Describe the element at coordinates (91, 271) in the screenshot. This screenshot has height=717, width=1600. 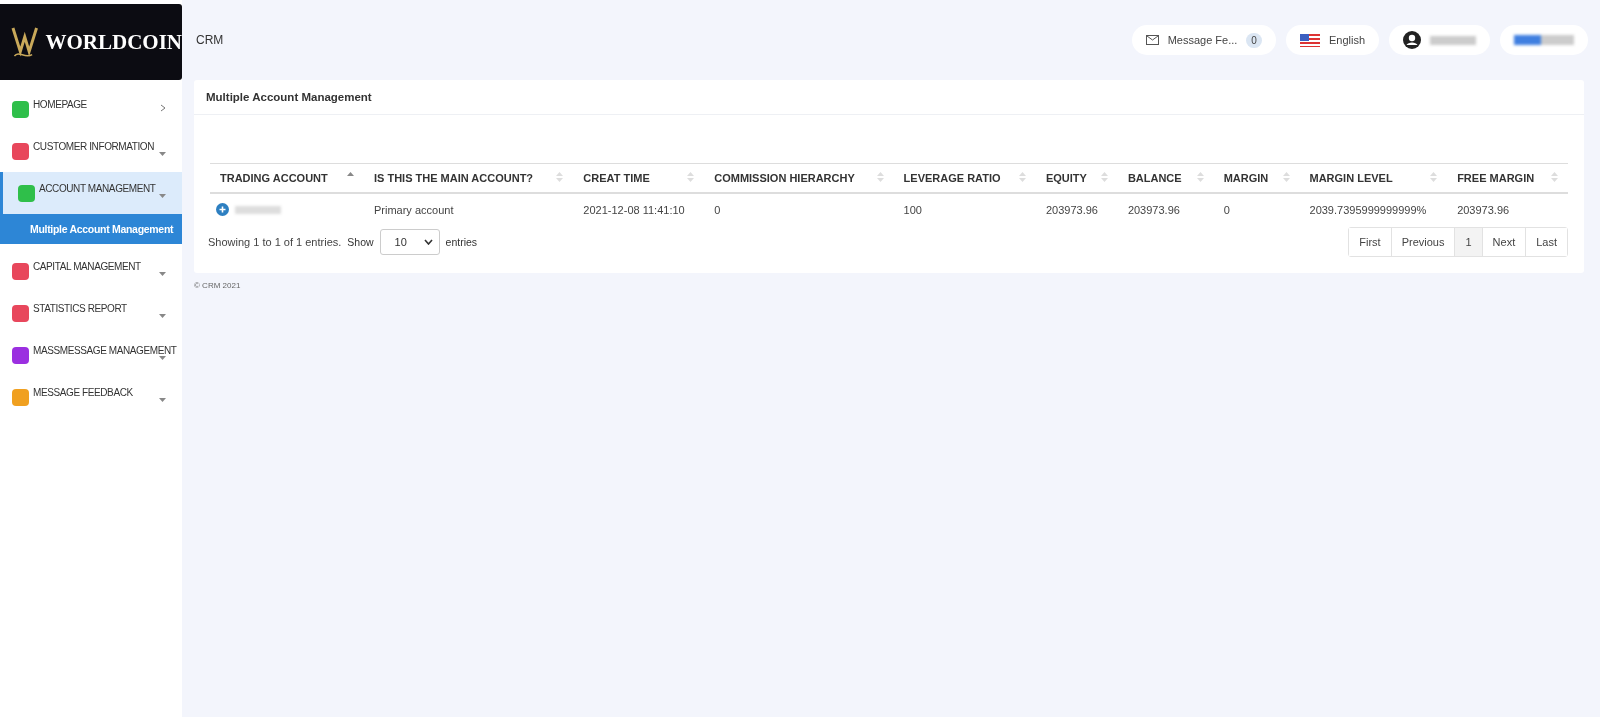
I see `menu-item: CAPITAL MANAGEMENT` at that location.